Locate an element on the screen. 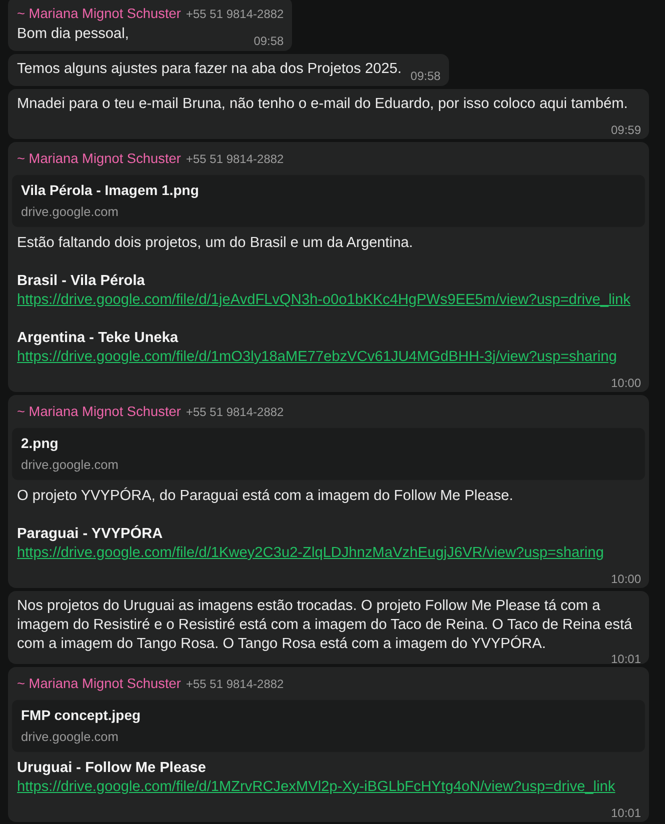 Image resolution: width=665 pixels, height=824 pixels. preview-title: Vila Pérola - Imagem 1.png is located at coordinates (110, 190).